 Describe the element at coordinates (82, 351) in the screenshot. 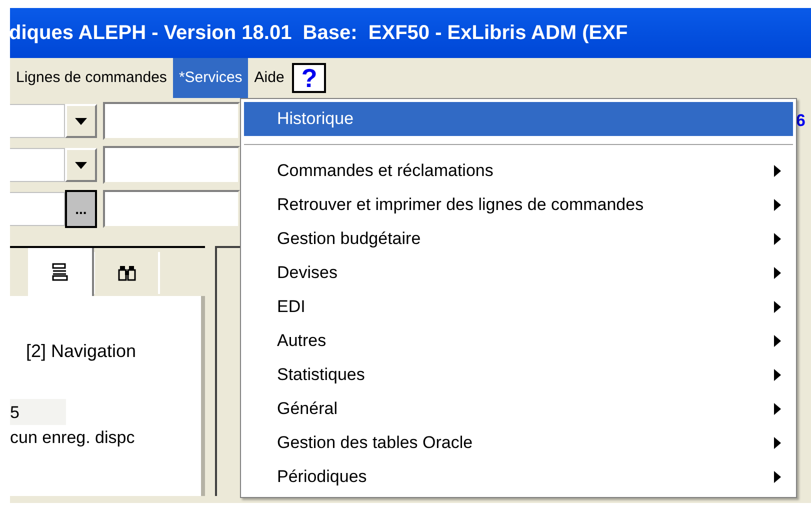

I see `navigation-heading: [2] Navigation` at that location.